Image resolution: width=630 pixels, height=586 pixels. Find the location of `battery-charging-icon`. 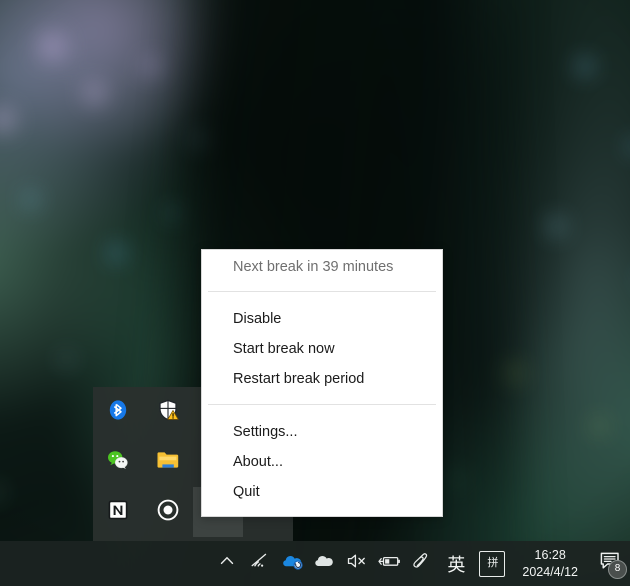

battery-charging-icon is located at coordinates (393, 563).